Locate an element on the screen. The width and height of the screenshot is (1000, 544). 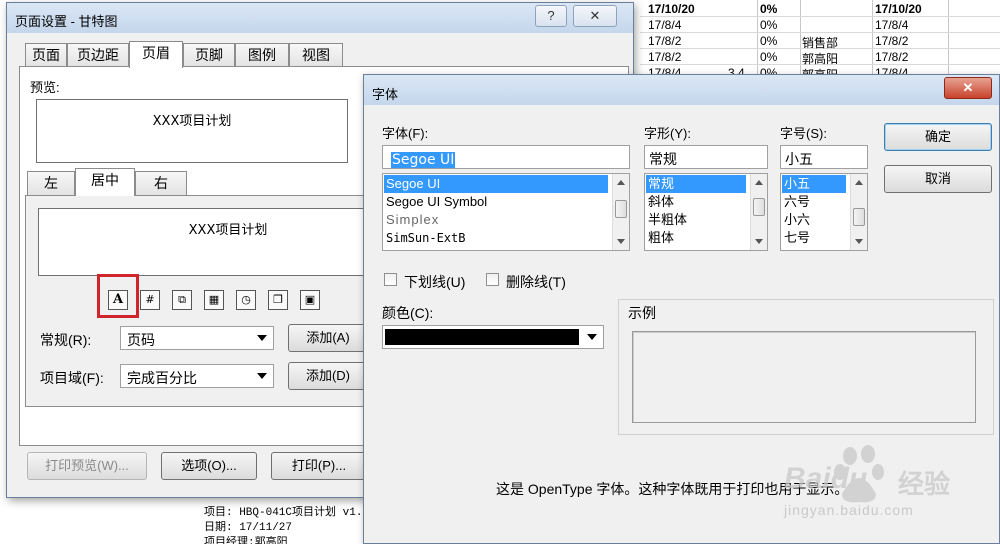
tab-align-right: 右 is located at coordinates (161, 183).